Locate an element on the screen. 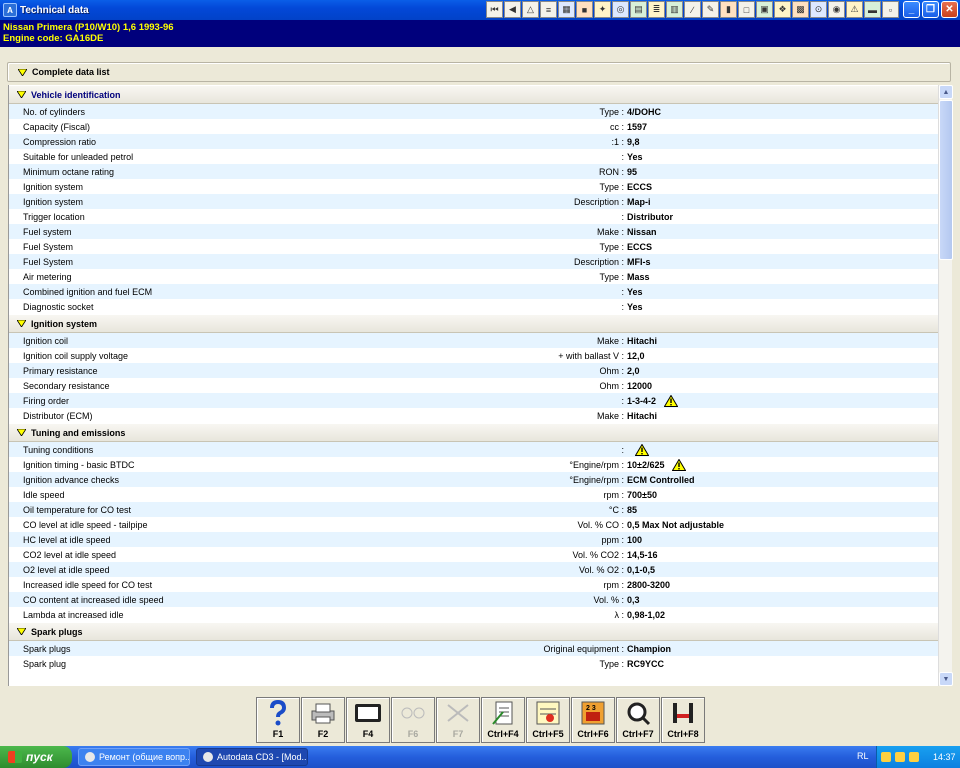  table-row: Distributor (ECM) Make : Hitachi is located at coordinates (473, 415).